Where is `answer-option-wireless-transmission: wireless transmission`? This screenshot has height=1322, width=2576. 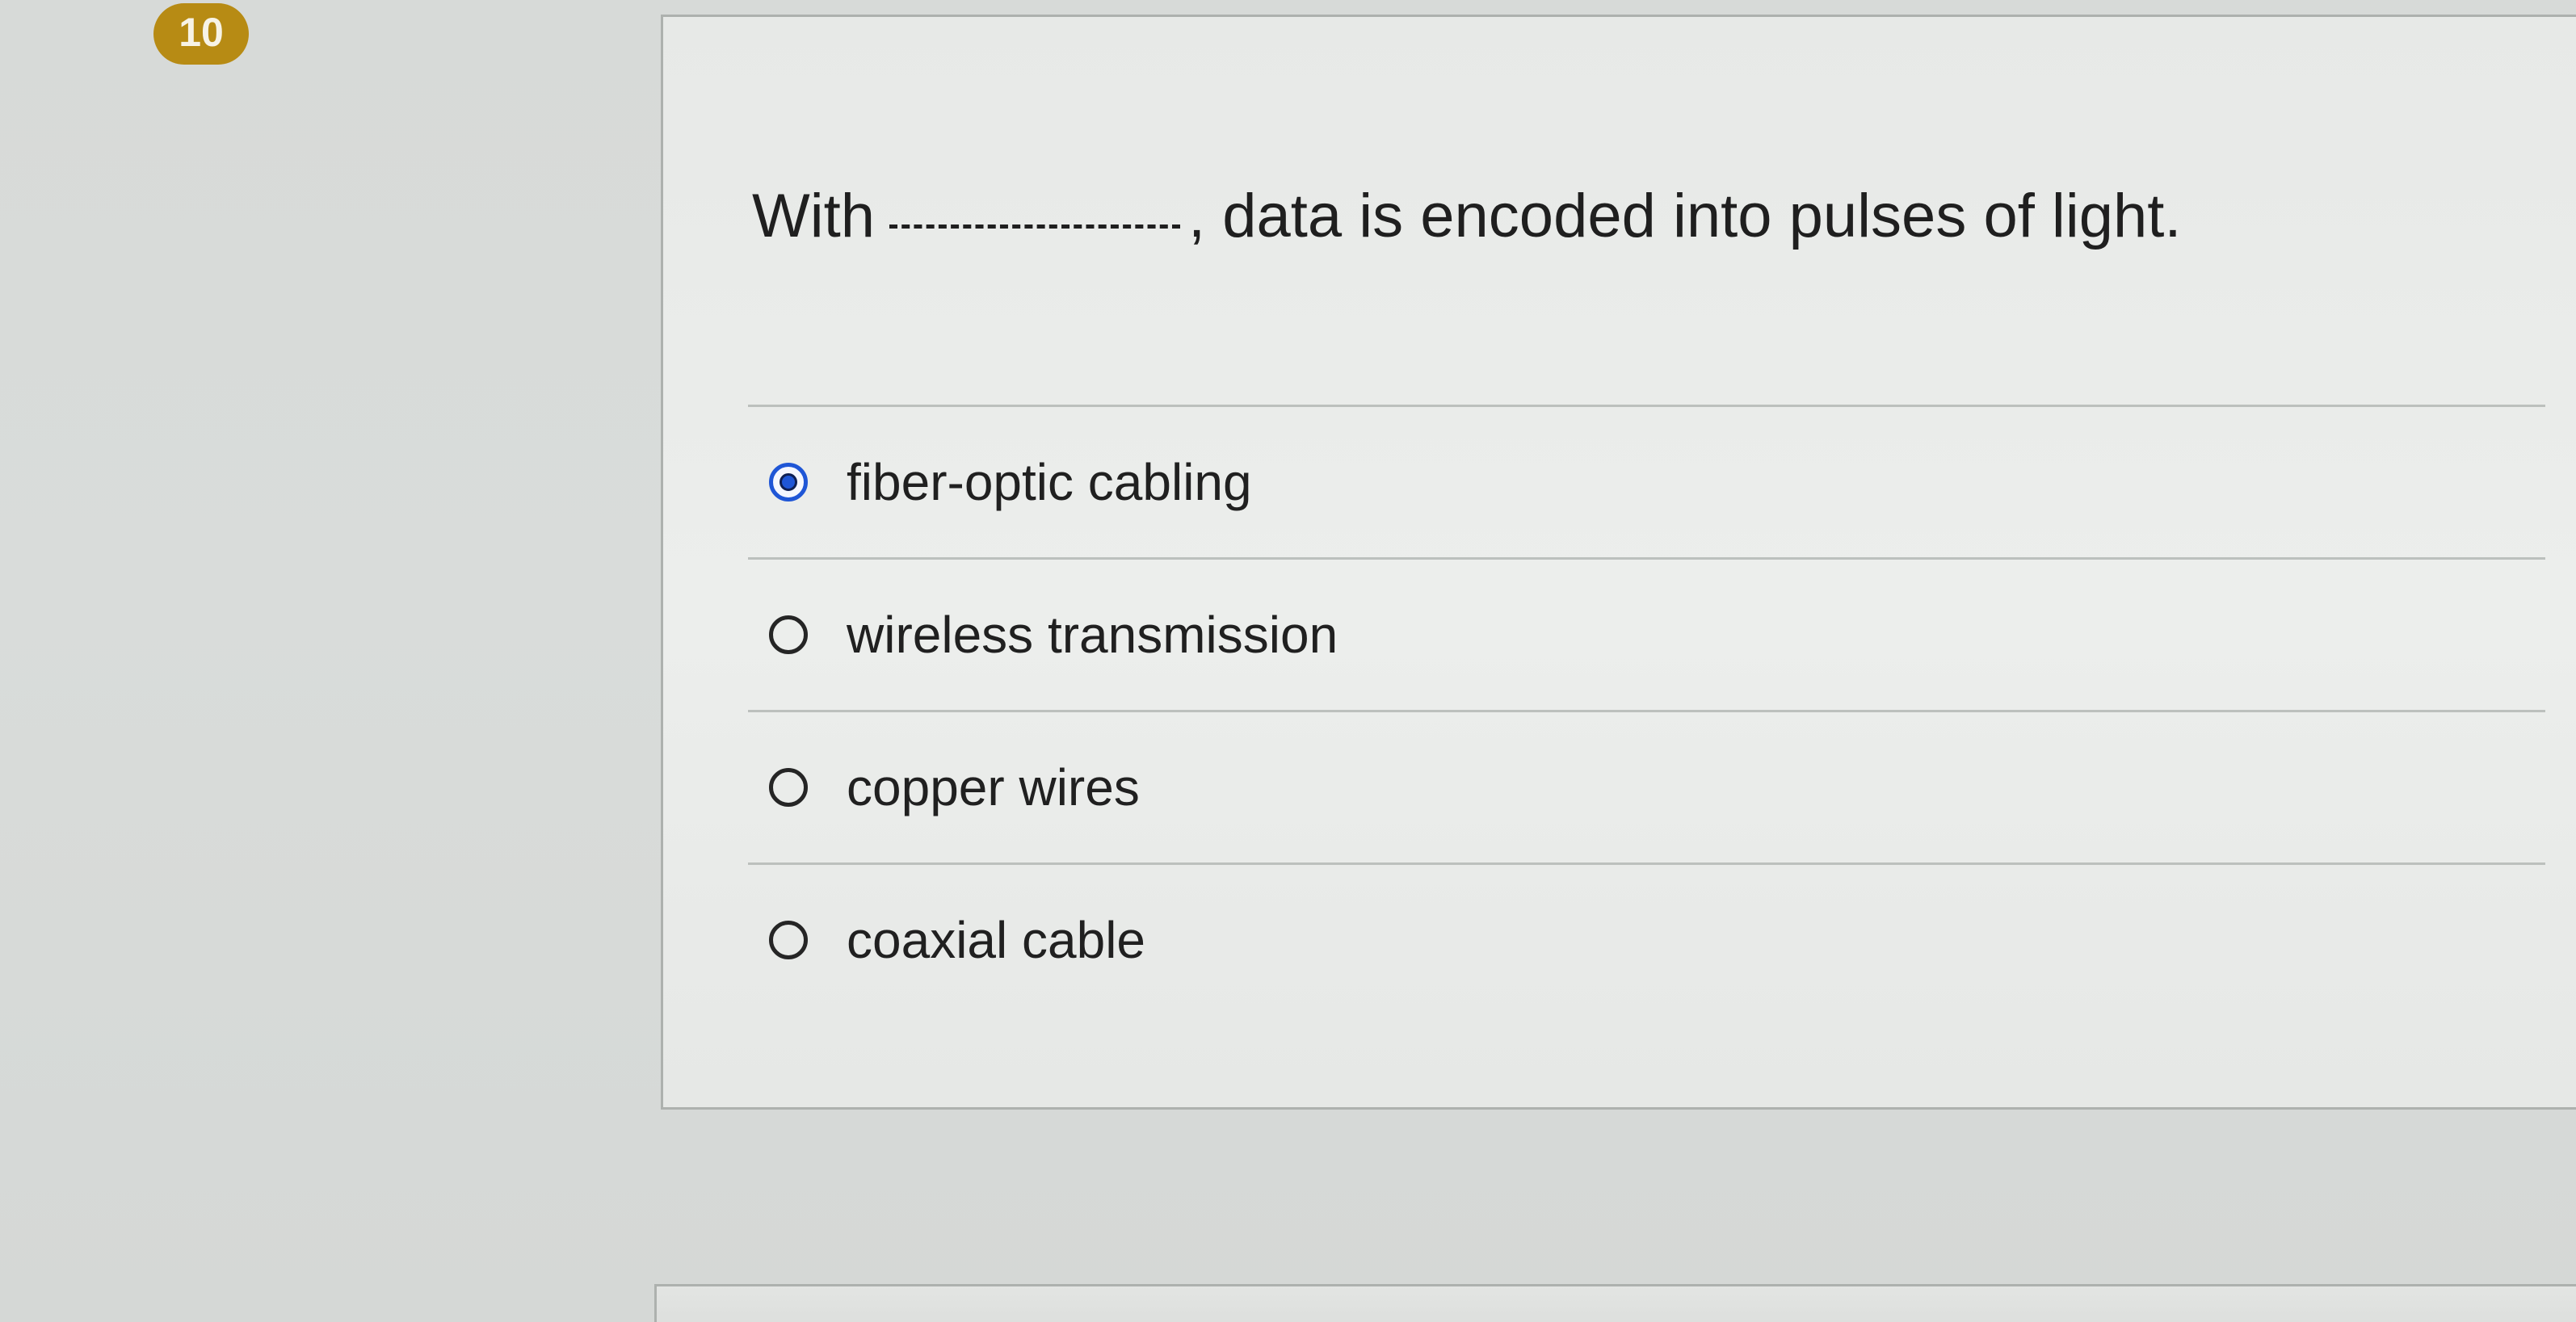
answer-option-wireless-transmission: wireless transmission is located at coordinates (1647, 635).